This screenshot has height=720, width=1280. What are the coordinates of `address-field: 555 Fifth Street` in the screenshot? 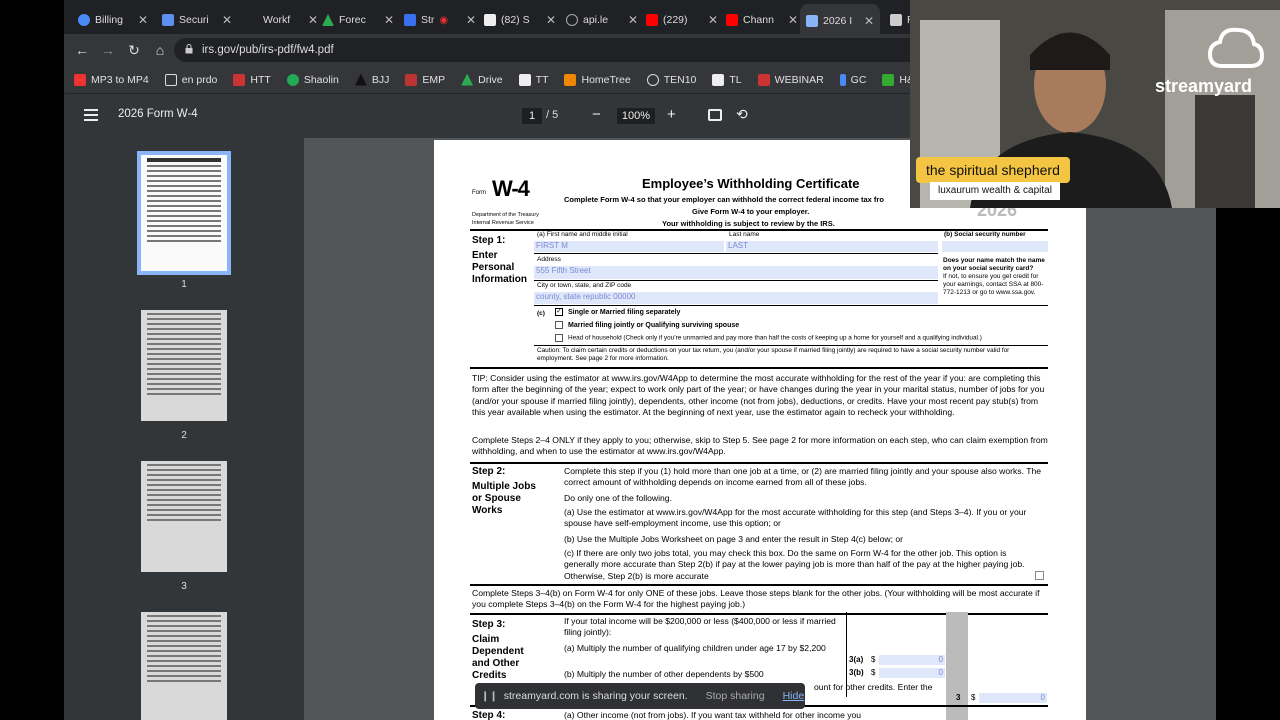 It's located at (736, 272).